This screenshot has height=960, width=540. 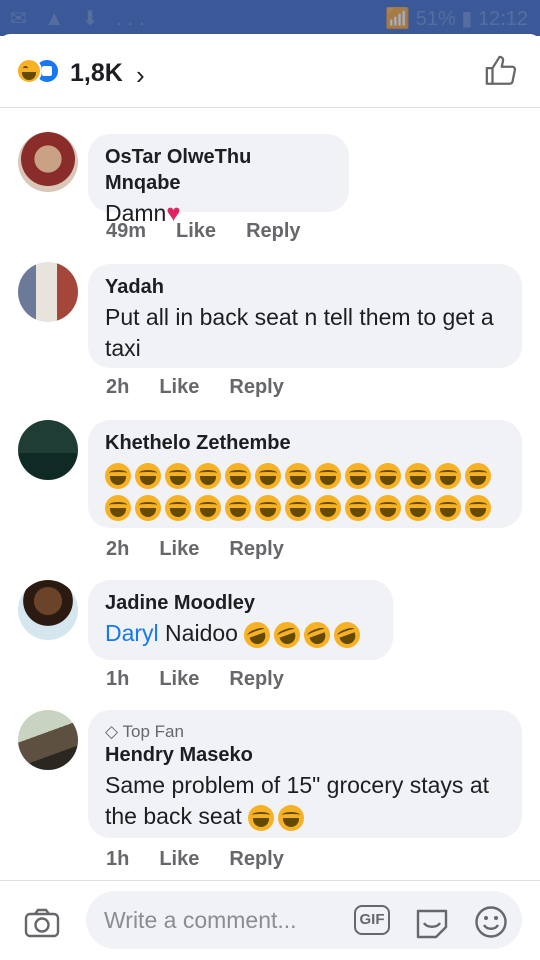 What do you see at coordinates (304, 920) in the screenshot?
I see `comment-input: Write a comment... GIF` at bounding box center [304, 920].